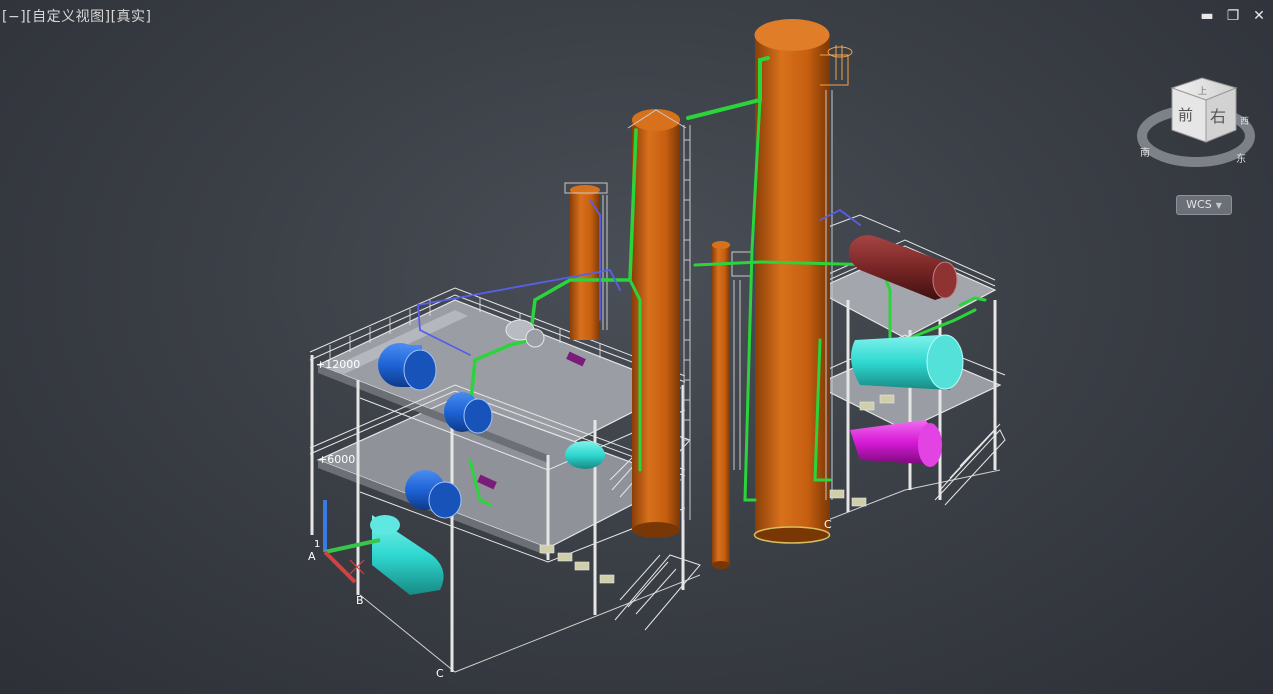 This screenshot has height=694, width=1273. What do you see at coordinates (1218, 116) in the screenshot?
I see `viewcube-label-right: 右` at bounding box center [1218, 116].